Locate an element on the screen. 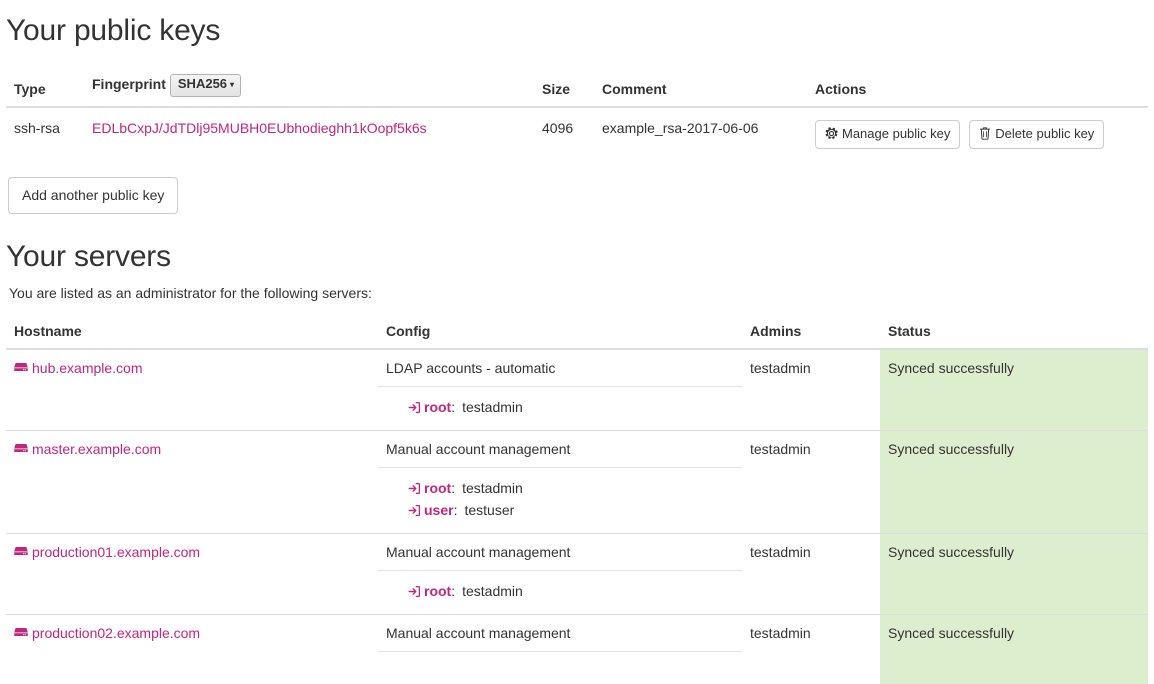 The height and width of the screenshot is (684, 1154). server-config-label: LDAP accounts - automatic is located at coordinates (560, 368).